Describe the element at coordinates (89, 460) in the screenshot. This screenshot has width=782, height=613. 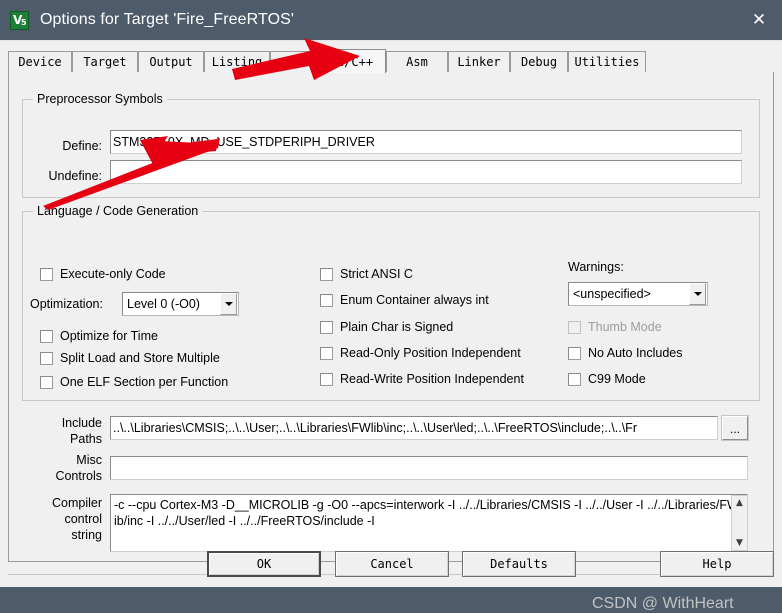
I see `misc-controls-label-line1: Misc` at that location.